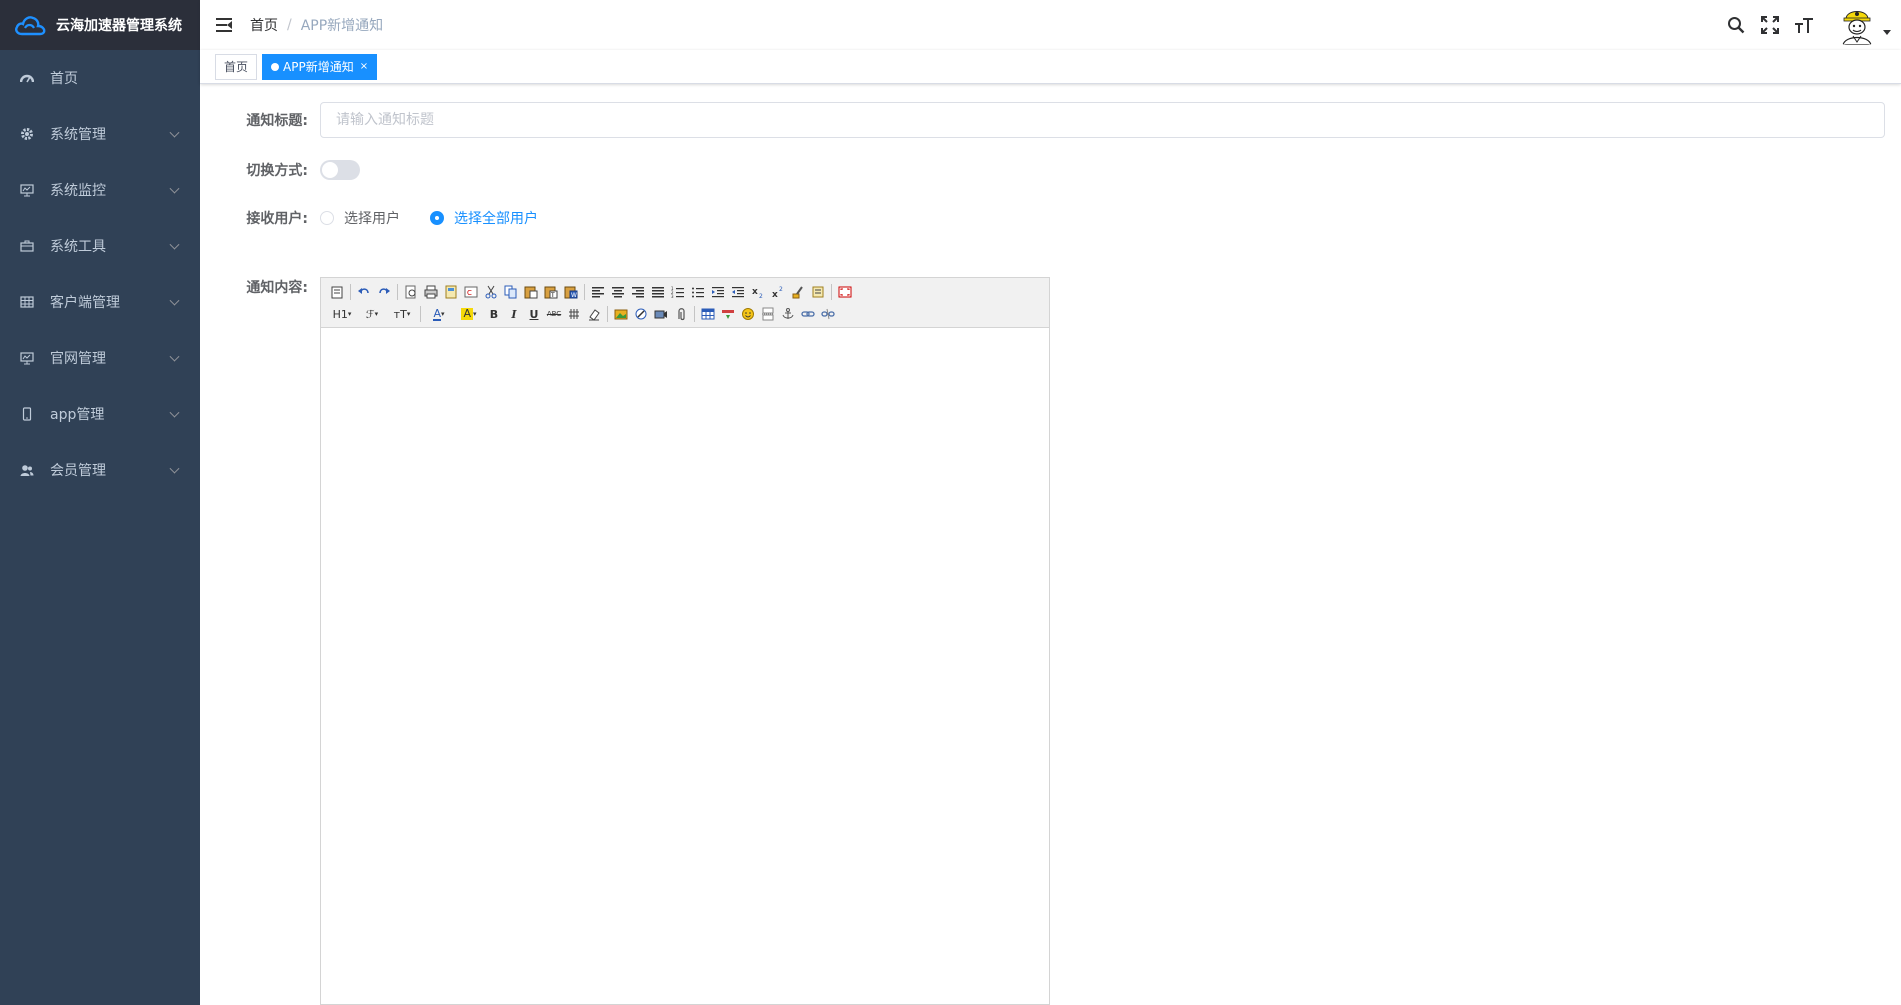 Image resolution: width=1901 pixels, height=1005 pixels. Describe the element at coordinates (618, 292) in the screenshot. I see `align-center-icon` at that location.